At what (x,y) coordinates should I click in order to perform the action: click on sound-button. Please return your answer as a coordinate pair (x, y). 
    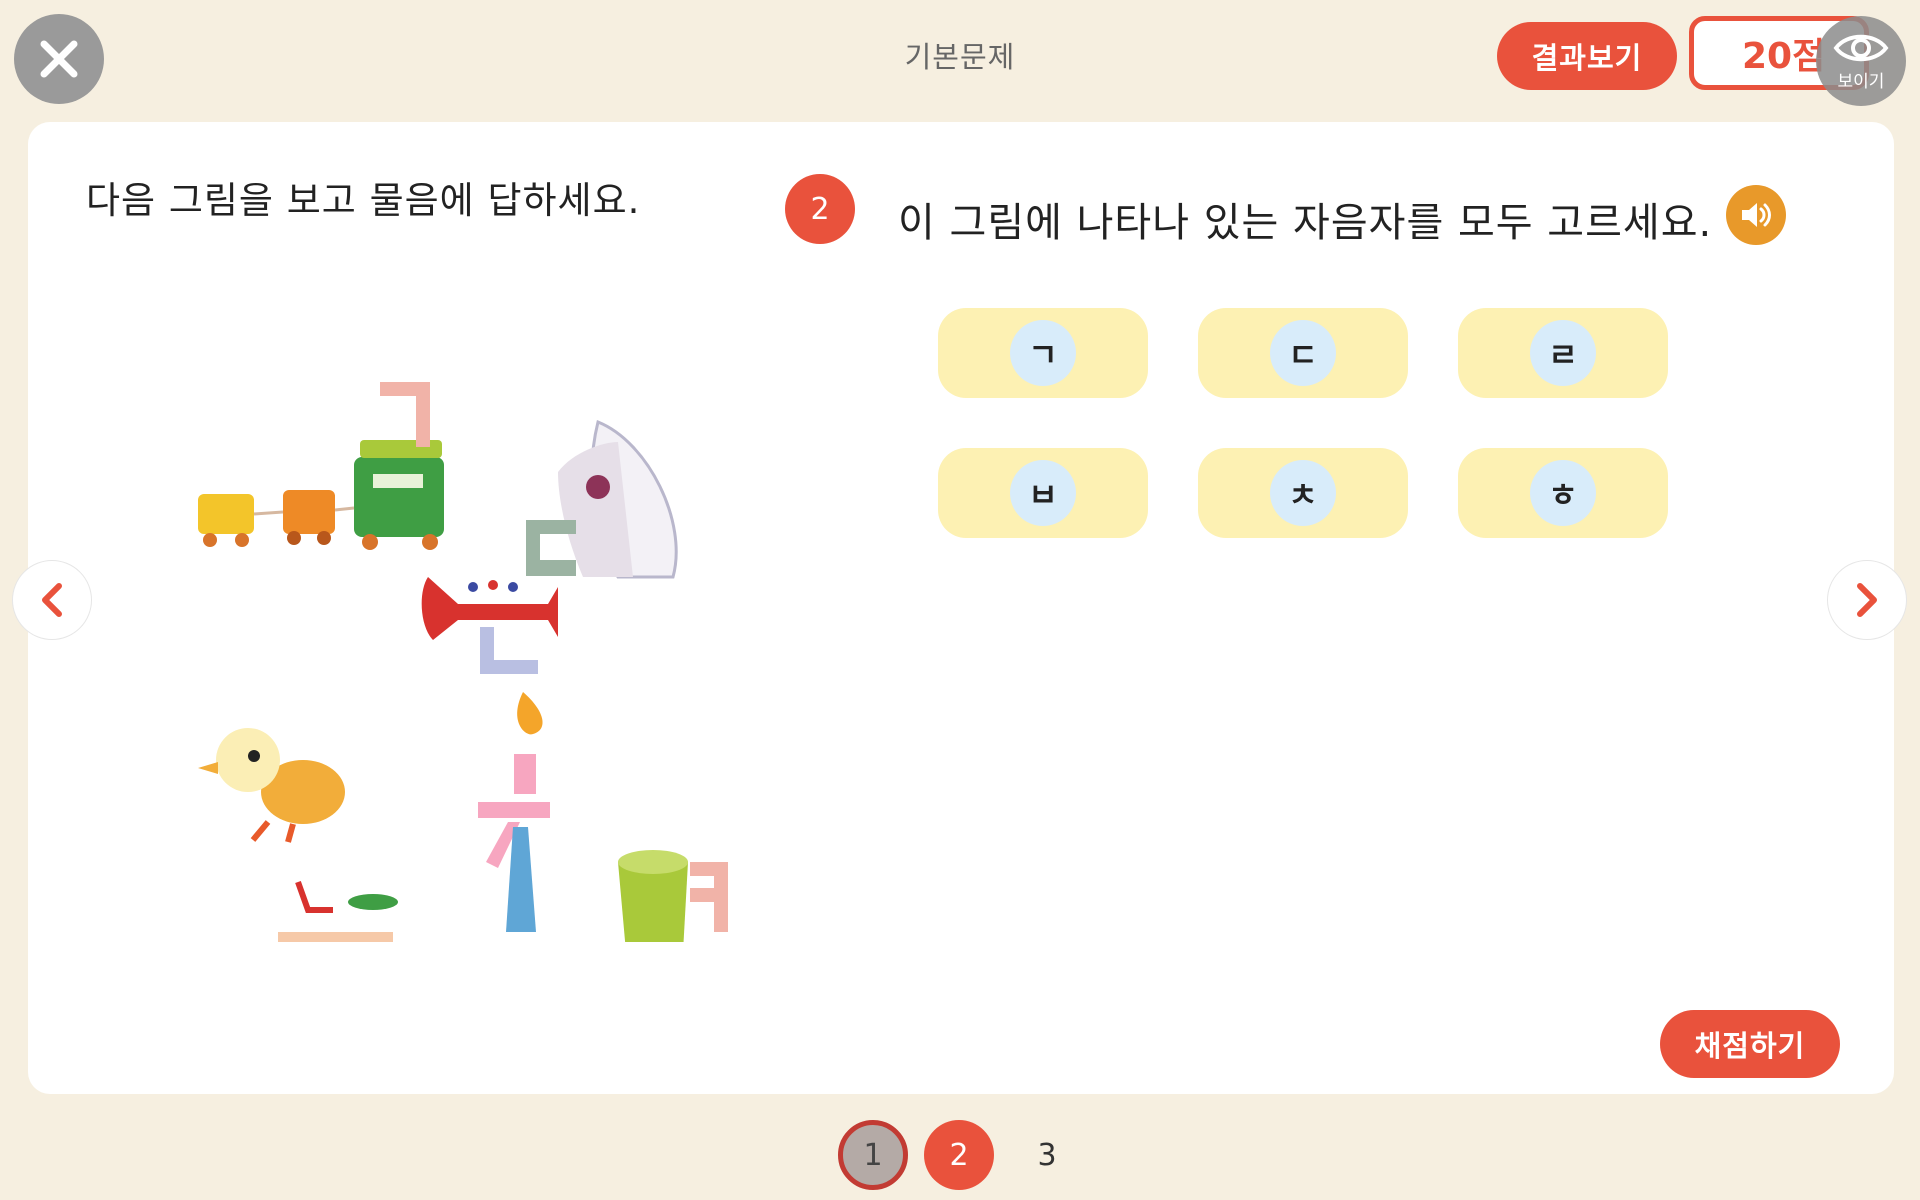
    Looking at the image, I should click on (1756, 215).